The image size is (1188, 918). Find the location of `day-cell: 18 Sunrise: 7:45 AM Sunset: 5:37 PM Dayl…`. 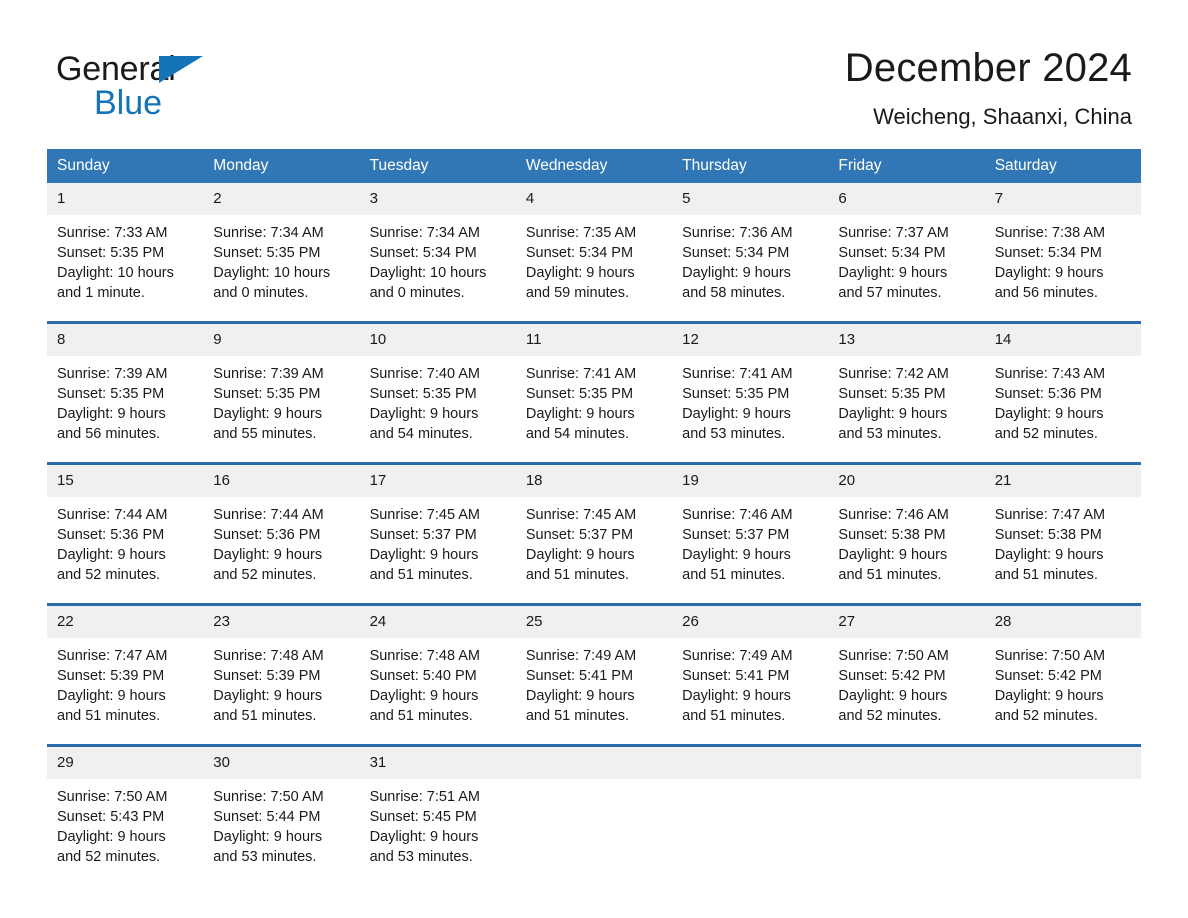

day-cell: 18 Sunrise: 7:45 AM Sunset: 5:37 PM Dayl… is located at coordinates (594, 534).